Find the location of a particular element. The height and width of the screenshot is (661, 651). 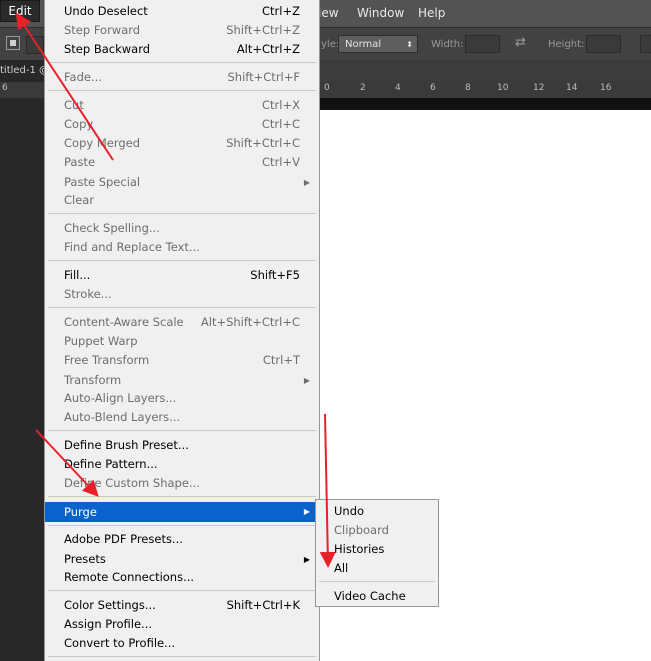

ruler-label: 16 is located at coordinates (606, 88).